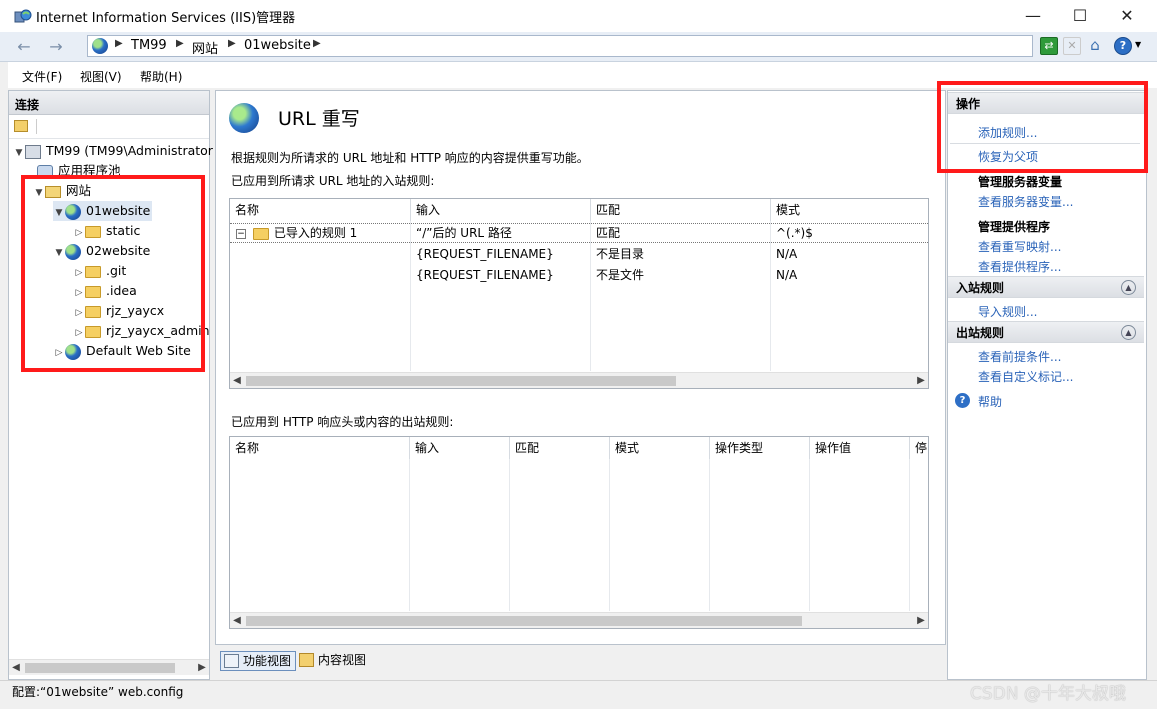 The width and height of the screenshot is (1157, 709). Describe the element at coordinates (1020, 182) in the screenshot. I see `manage-server-variables-title: 管理服务器变量` at that location.